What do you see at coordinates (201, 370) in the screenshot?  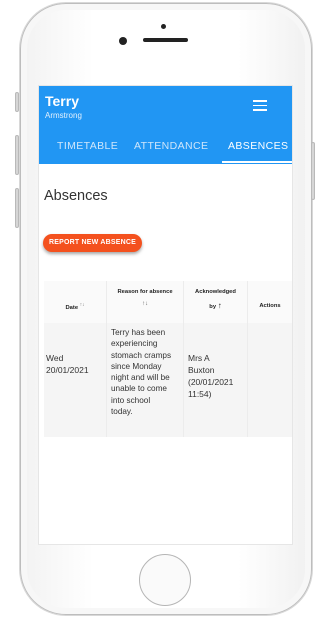 I see `acknowledged-line: Buxton` at bounding box center [201, 370].